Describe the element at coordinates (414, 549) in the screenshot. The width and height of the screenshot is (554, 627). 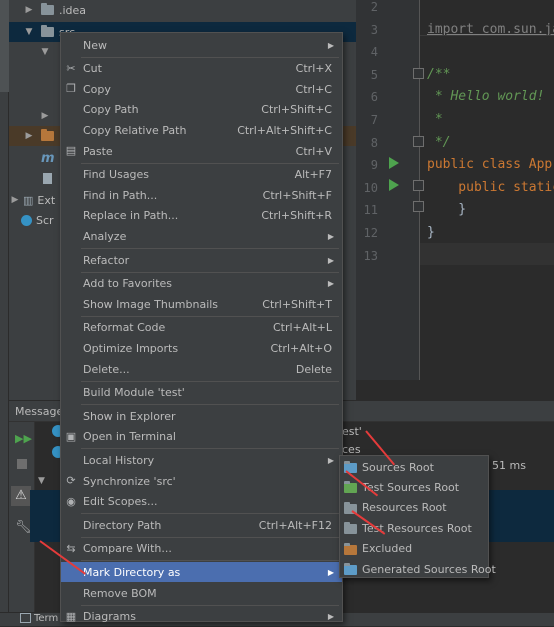
I see `submenu-item-excluded: Excluded` at that location.